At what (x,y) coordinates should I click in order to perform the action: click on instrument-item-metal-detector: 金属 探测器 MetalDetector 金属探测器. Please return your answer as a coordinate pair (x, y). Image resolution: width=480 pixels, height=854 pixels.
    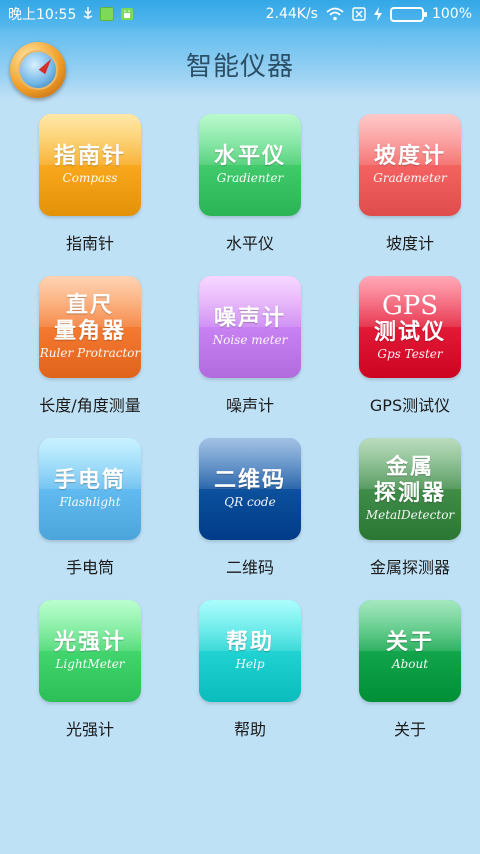
    Looking at the image, I should click on (410, 508).